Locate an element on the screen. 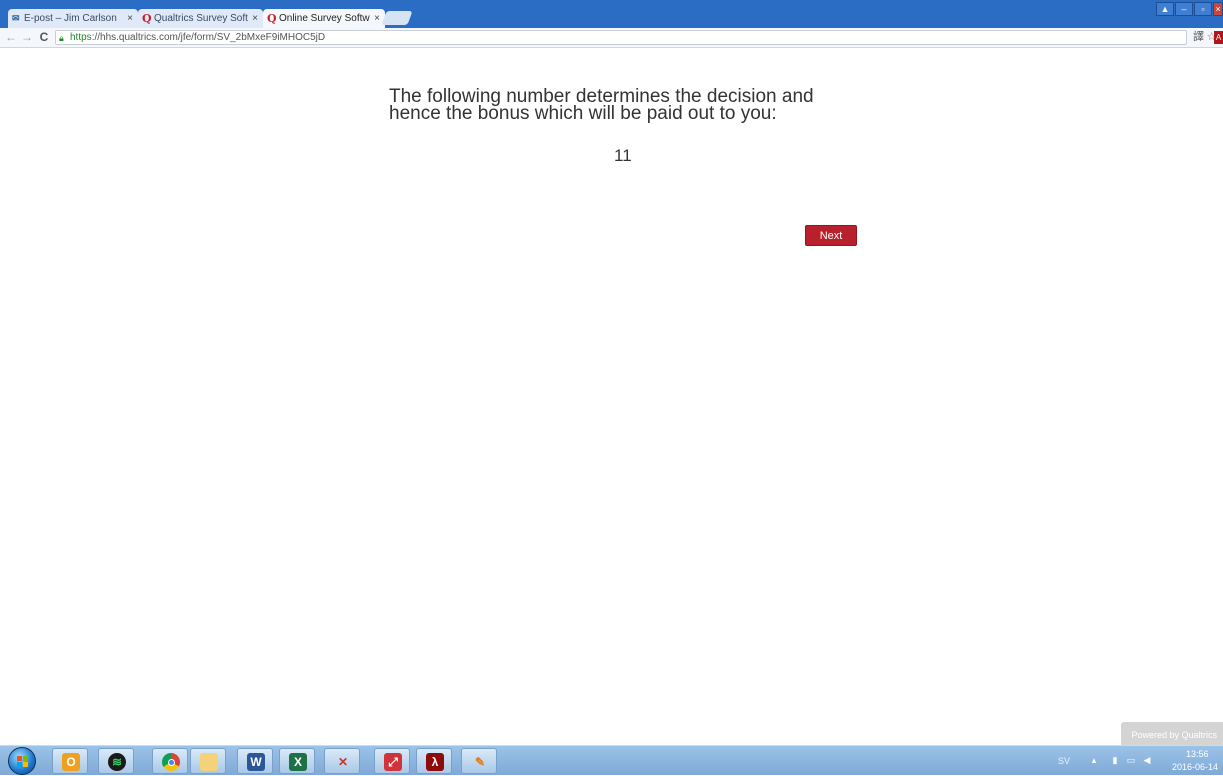  windows-flag-icon is located at coordinates (22, 761).